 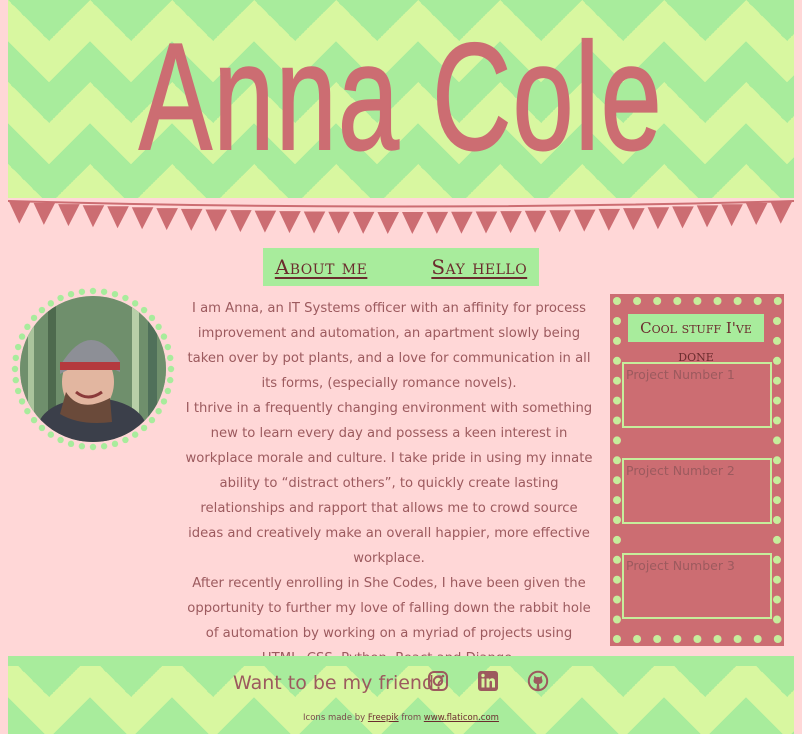 What do you see at coordinates (488, 681) in the screenshot?
I see `linkedin-icon` at bounding box center [488, 681].